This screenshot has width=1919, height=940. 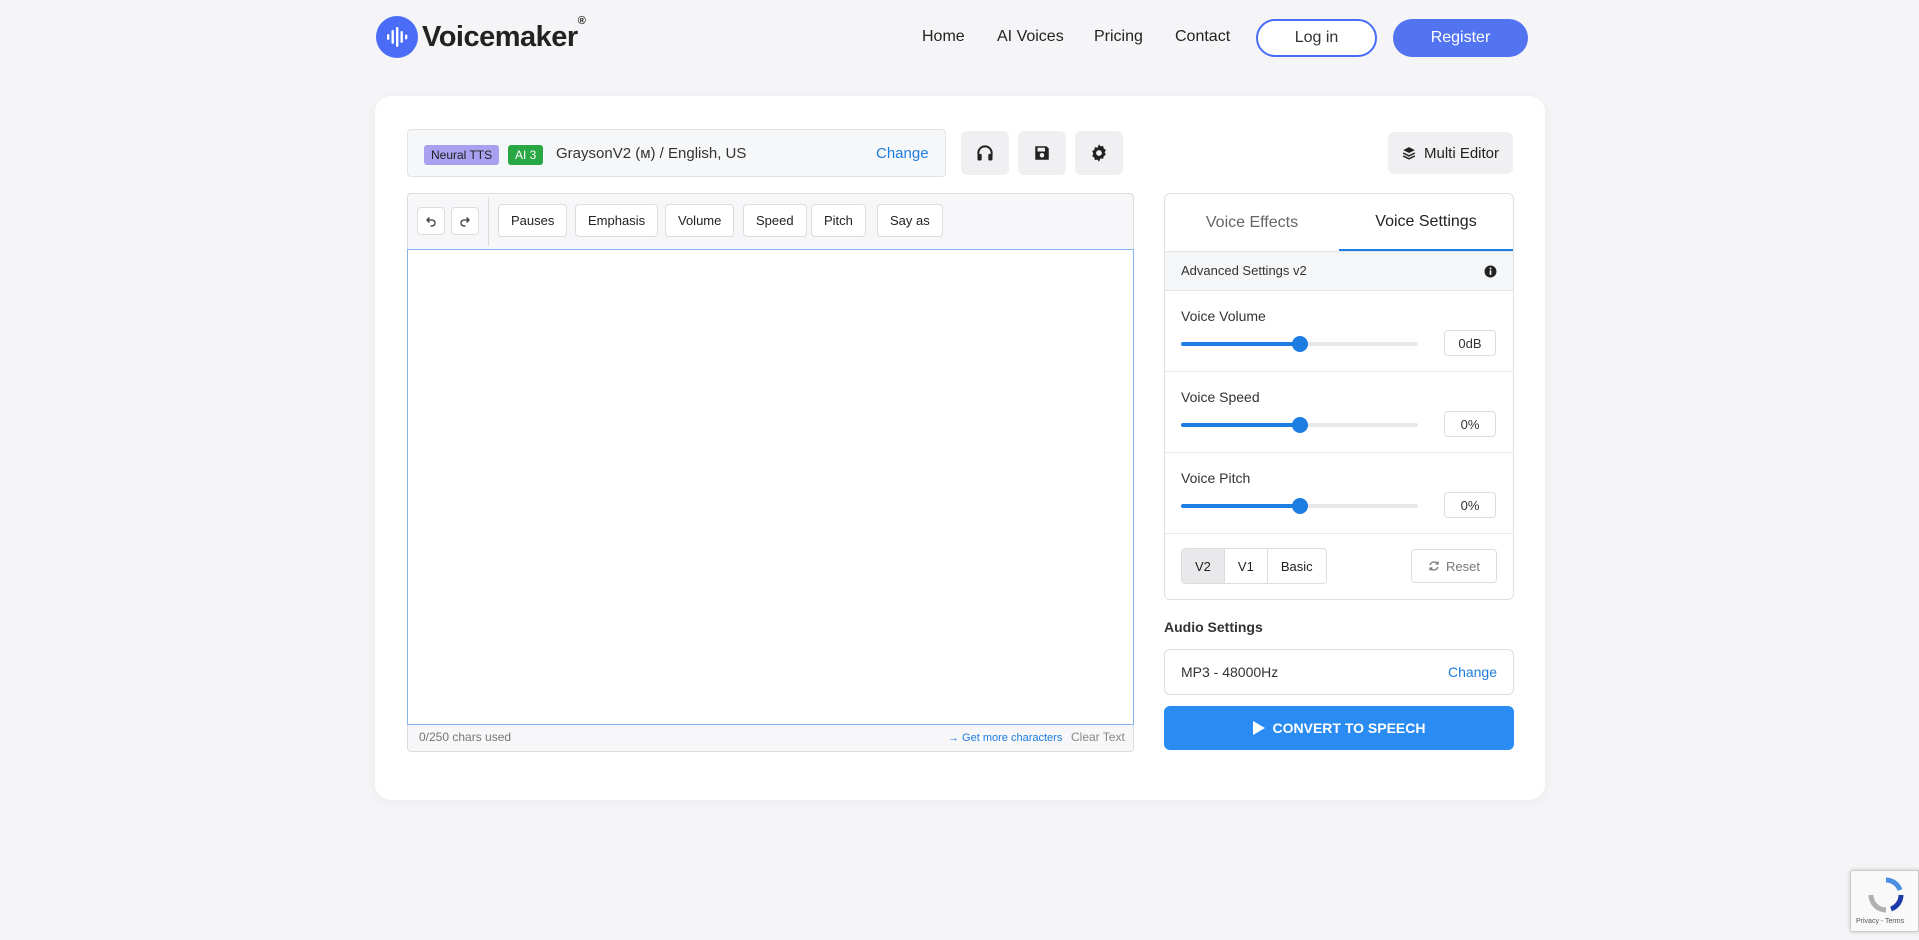 I want to click on convert-to-speech-button: CONVERT TO SPEECH, so click(x=1339, y=728).